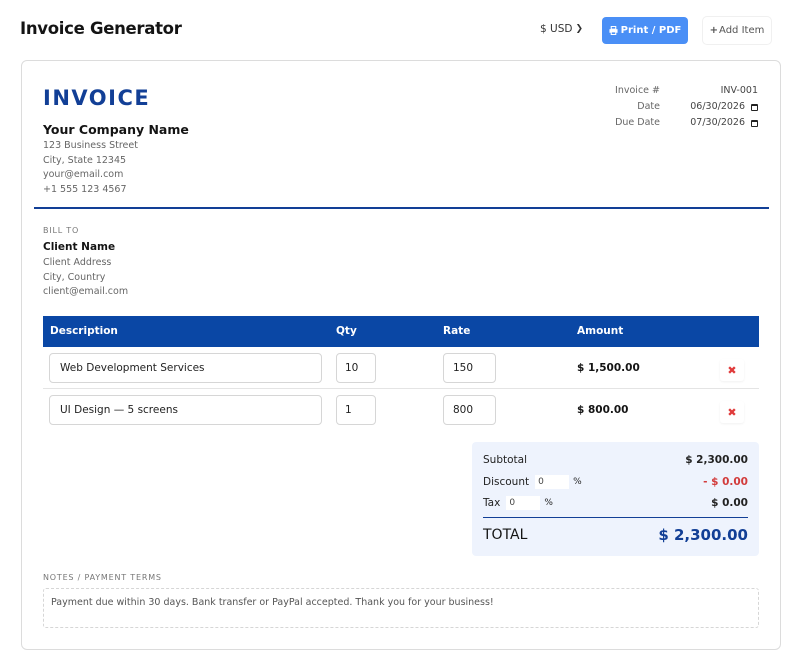 This screenshot has height=652, width=790. I want to click on currency-value: $ USD, so click(556, 29).